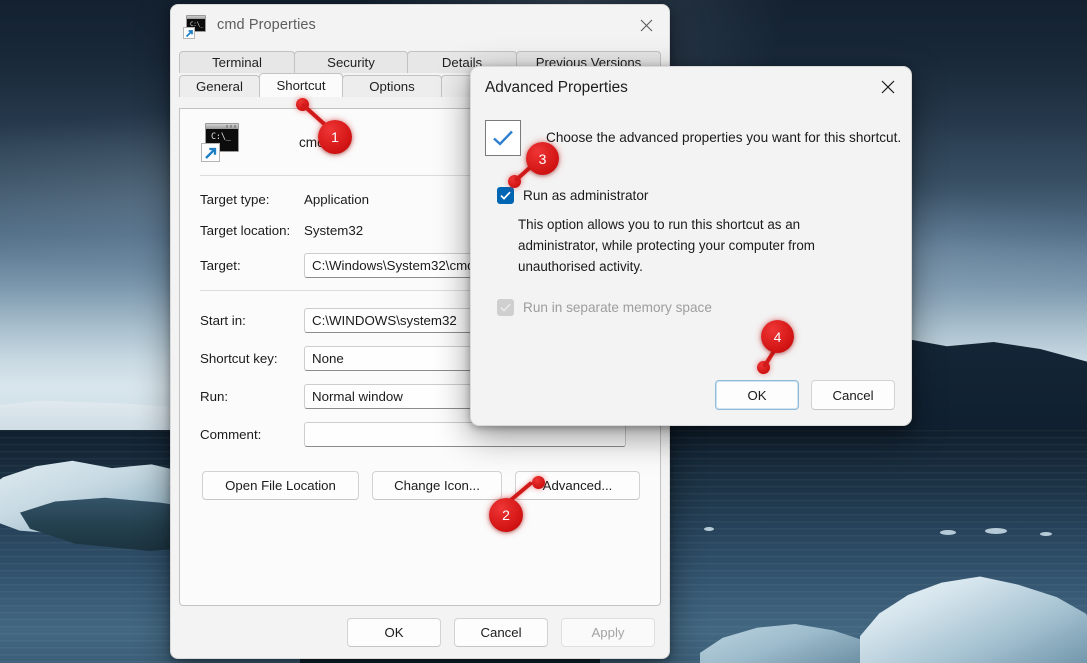  Describe the element at coordinates (691, 395) in the screenshot. I see `advanced-dialog-footer: OK Cancel` at that location.